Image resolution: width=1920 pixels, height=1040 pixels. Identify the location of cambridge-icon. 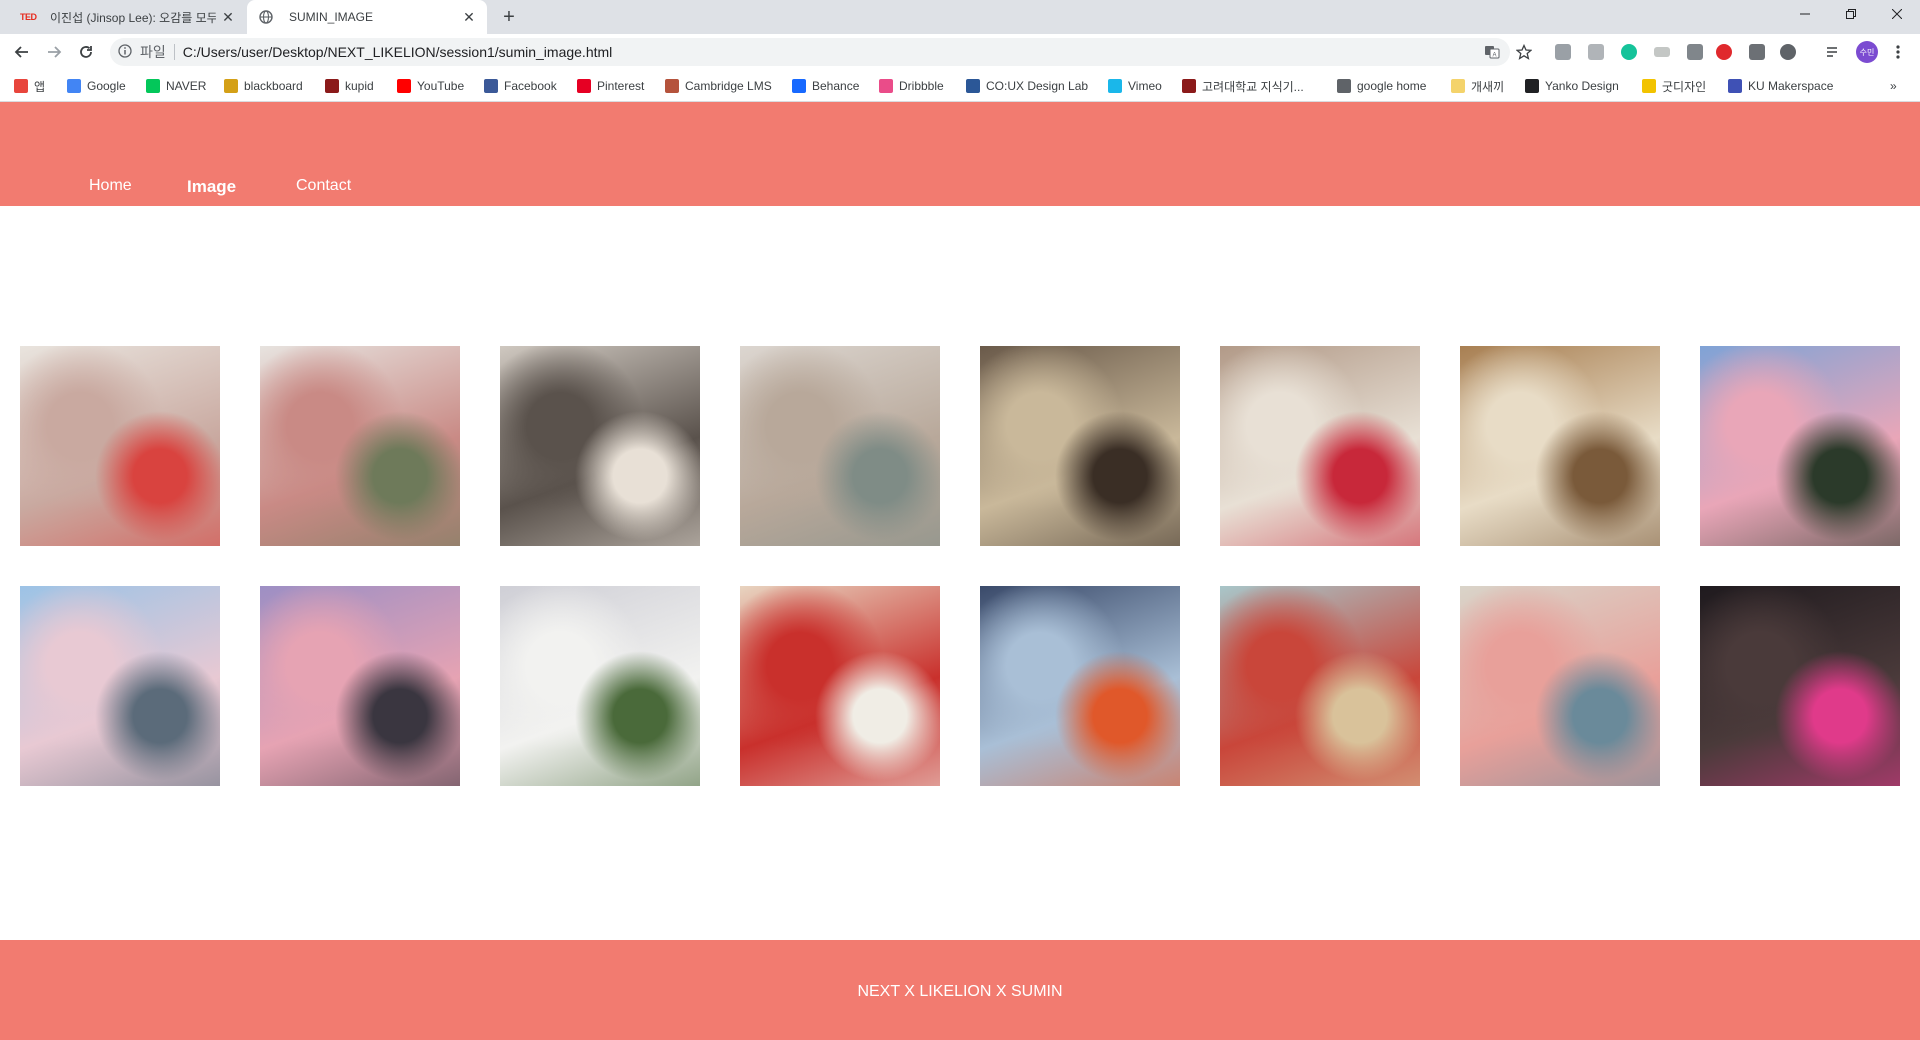
(672, 86).